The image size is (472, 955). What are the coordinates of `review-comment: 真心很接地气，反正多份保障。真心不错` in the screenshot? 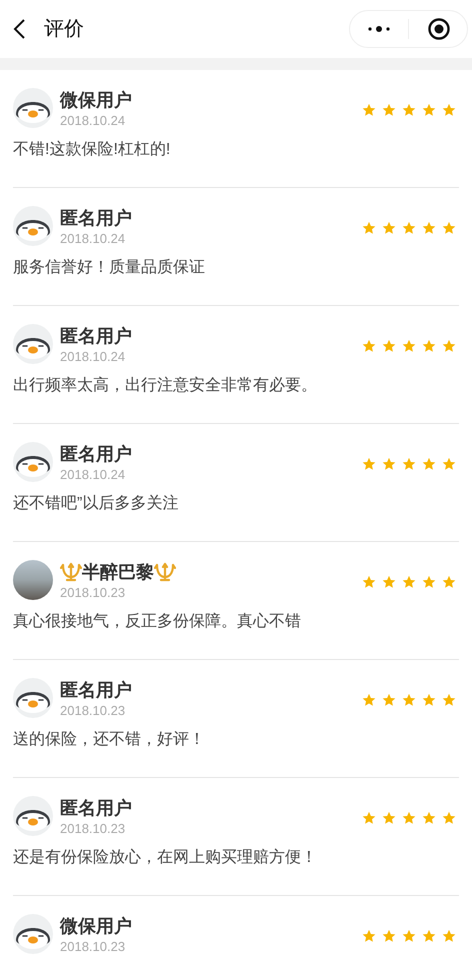 It's located at (157, 622).